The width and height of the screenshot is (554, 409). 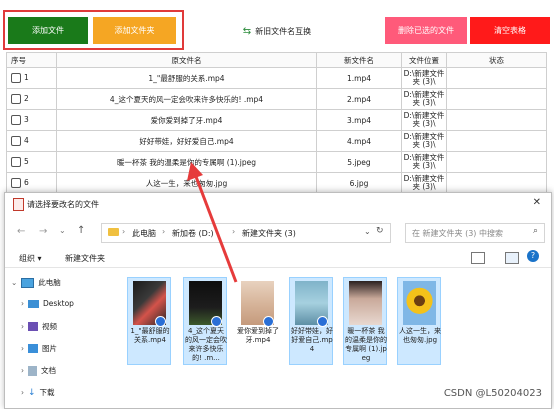 I want to click on arrow-shaft, so click(x=215, y=228).